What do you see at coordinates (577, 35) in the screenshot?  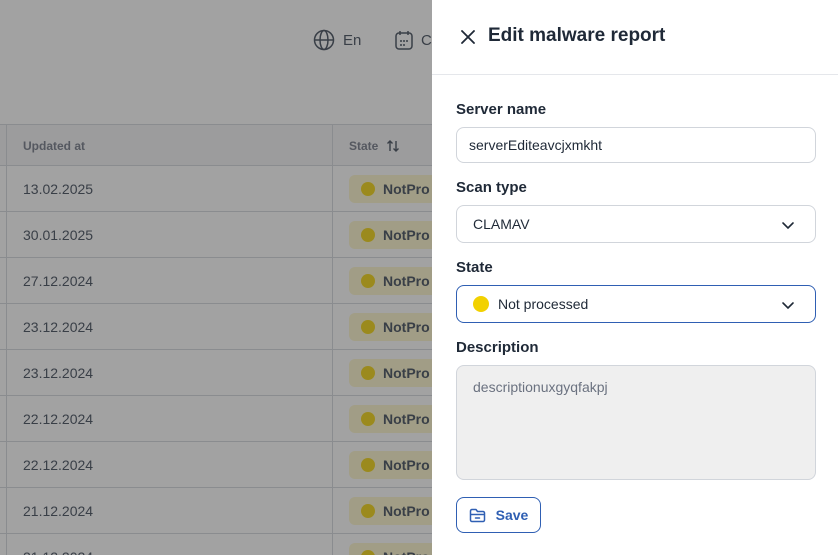 I see `drawer-title: Edit malware report` at bounding box center [577, 35].